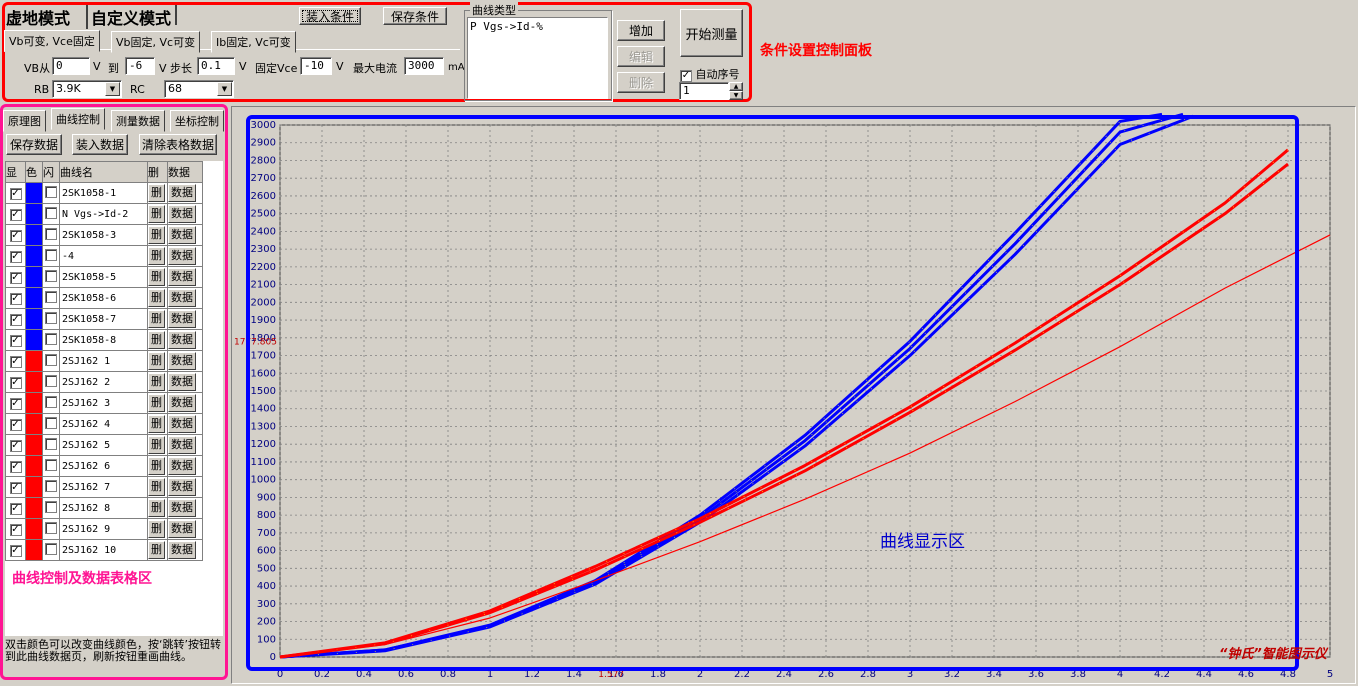 The image size is (1358, 686). What do you see at coordinates (113, 68) in the screenshot?
I see `to-label: 到` at bounding box center [113, 68].